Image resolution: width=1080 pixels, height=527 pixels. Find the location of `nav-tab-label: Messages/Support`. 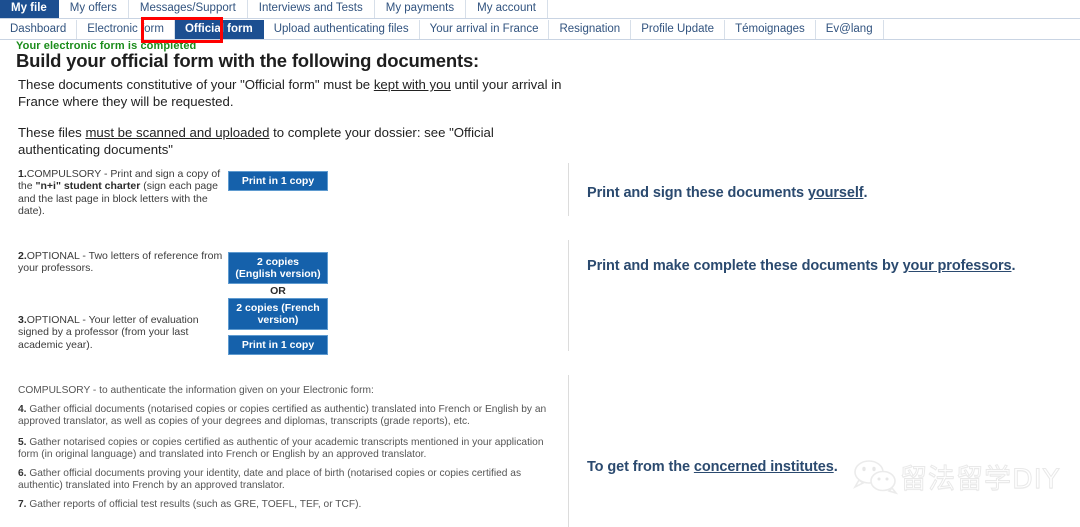

nav-tab-label: Messages/Support is located at coordinates (187, 8).